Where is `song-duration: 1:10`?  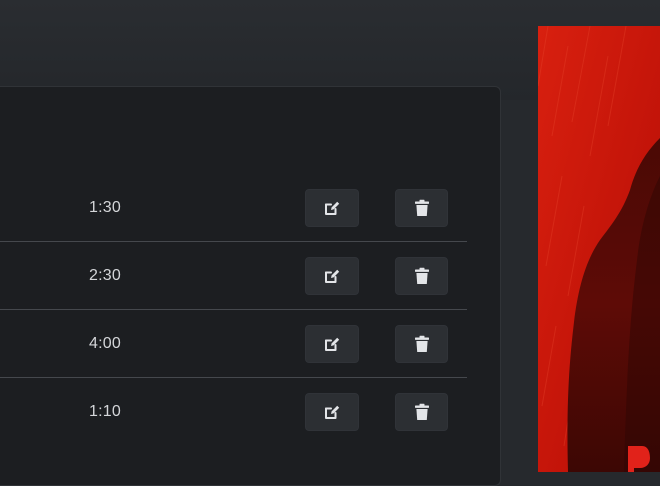 song-duration: 1:10 is located at coordinates (105, 411).